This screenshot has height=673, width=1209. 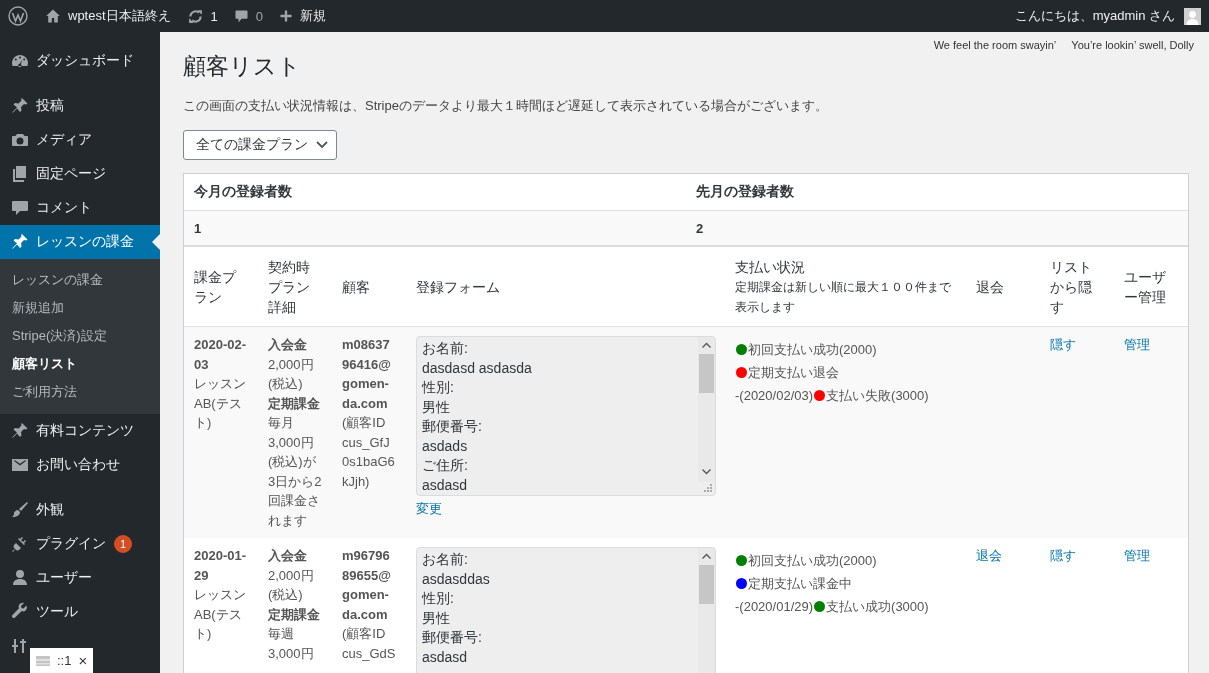 What do you see at coordinates (53, 16) in the screenshot?
I see `home-icon` at bounding box center [53, 16].